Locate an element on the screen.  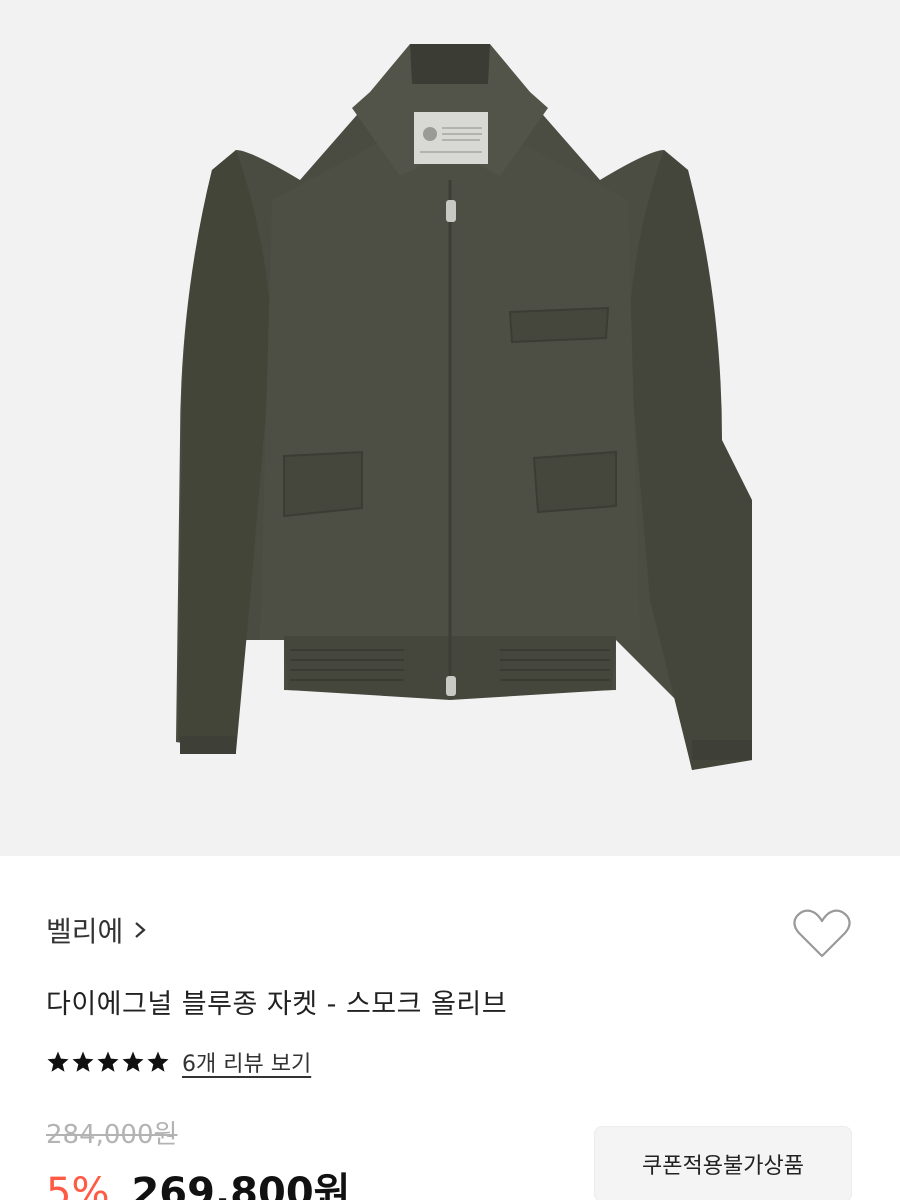
review-link: 6개 리뷰 보기 is located at coordinates (246, 1062).